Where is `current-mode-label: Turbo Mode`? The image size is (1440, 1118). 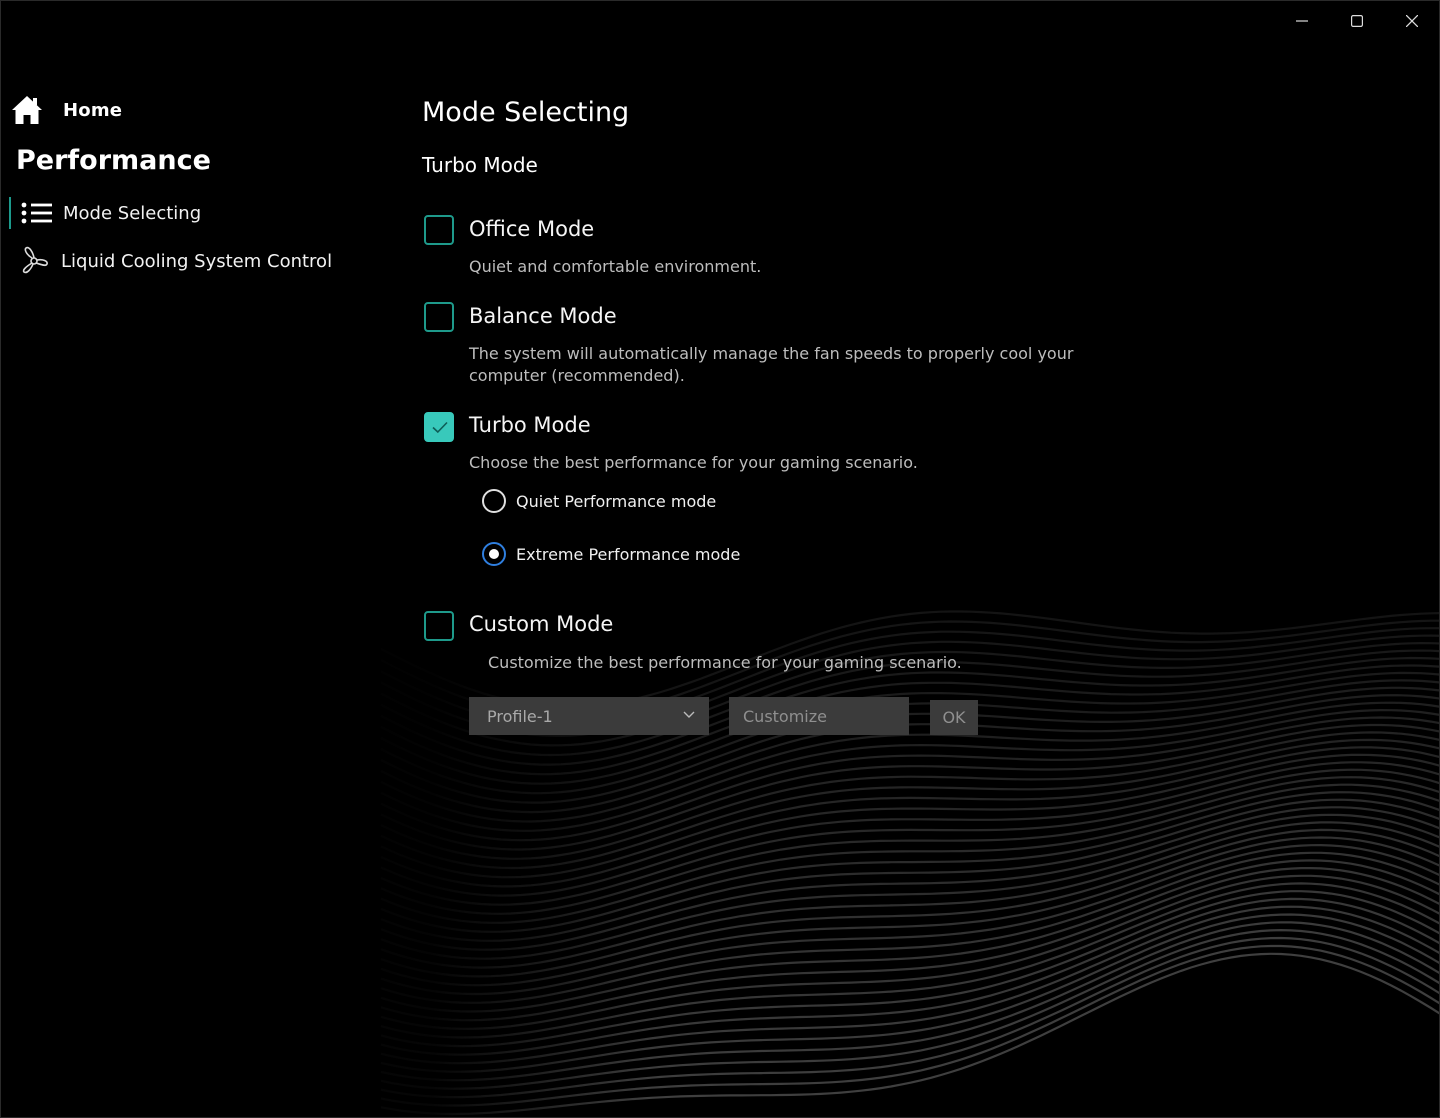 current-mode-label: Turbo Mode is located at coordinates (480, 165).